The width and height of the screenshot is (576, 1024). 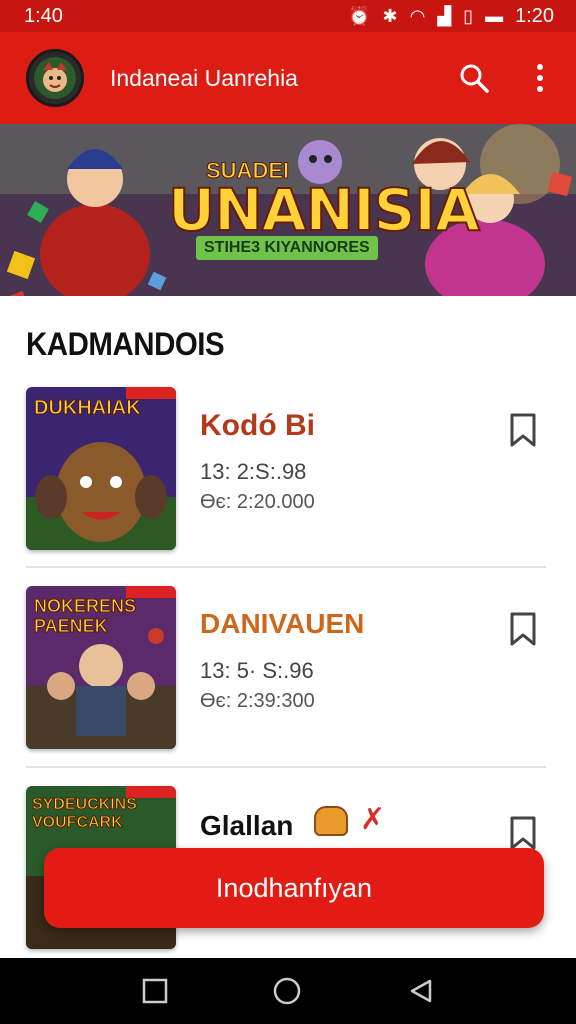 What do you see at coordinates (204, 77) in the screenshot?
I see `app-title: Indaneai Uanrehia` at bounding box center [204, 77].